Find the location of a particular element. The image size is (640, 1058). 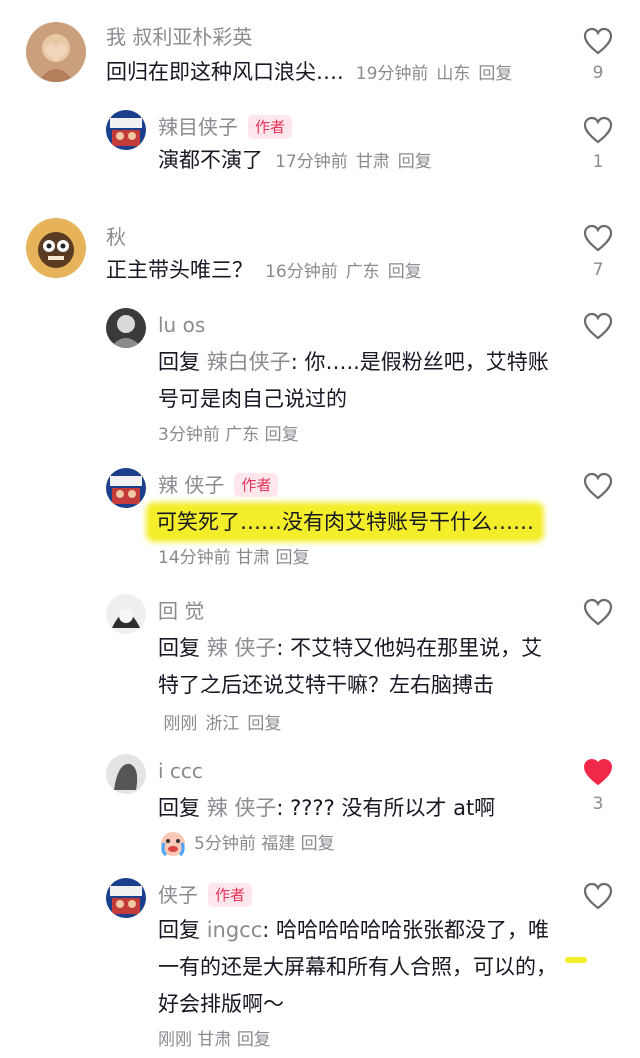

comment-text: 正主带头唯三？ is located at coordinates (179, 270).